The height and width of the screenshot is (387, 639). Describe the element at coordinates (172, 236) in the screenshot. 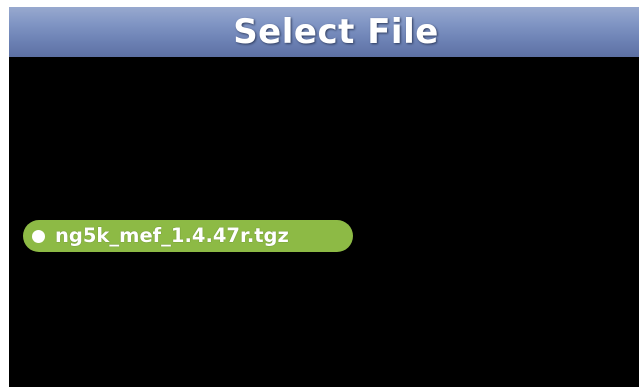

I see `file-name: ng5k_mef_1.4.47r.tgz` at that location.